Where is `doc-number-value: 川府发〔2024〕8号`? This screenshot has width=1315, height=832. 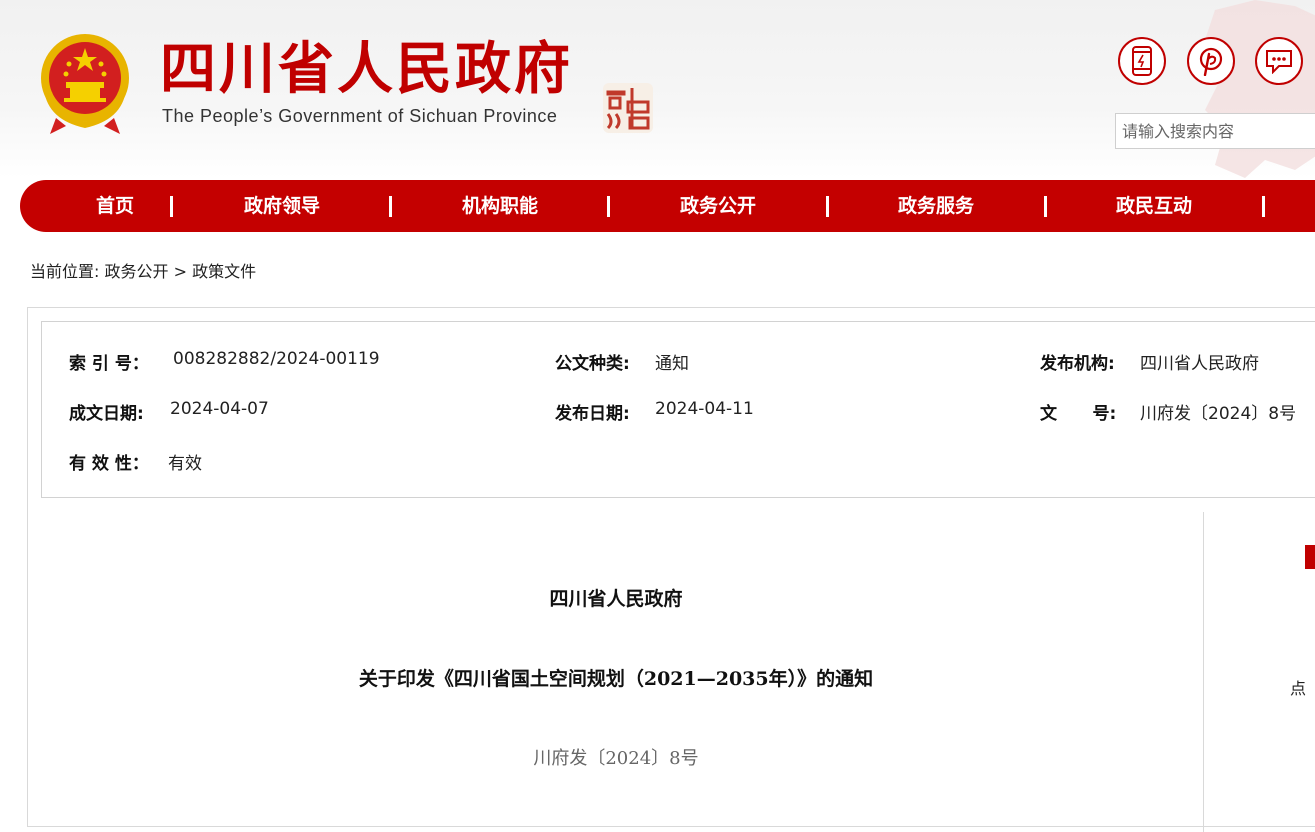 doc-number-value: 川府发〔2024〕8号 is located at coordinates (1218, 414).